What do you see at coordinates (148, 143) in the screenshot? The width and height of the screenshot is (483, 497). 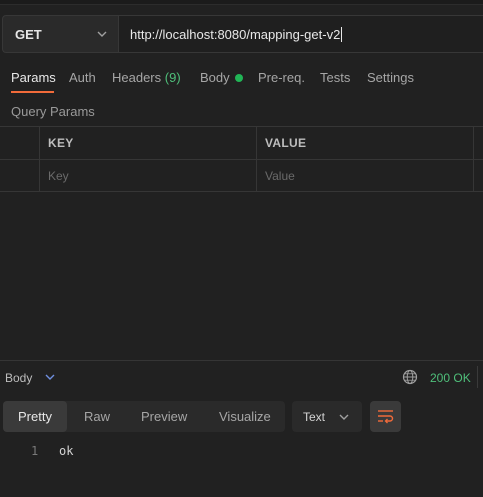 I see `key-column-header: KEY` at bounding box center [148, 143].